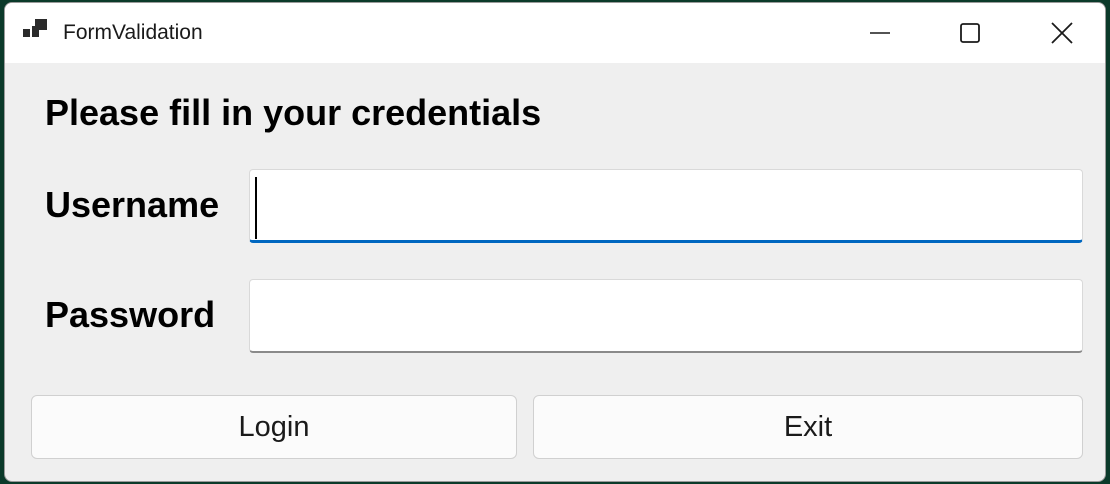 The image size is (1110, 484). What do you see at coordinates (36, 31) in the screenshot?
I see `app-icon` at bounding box center [36, 31].